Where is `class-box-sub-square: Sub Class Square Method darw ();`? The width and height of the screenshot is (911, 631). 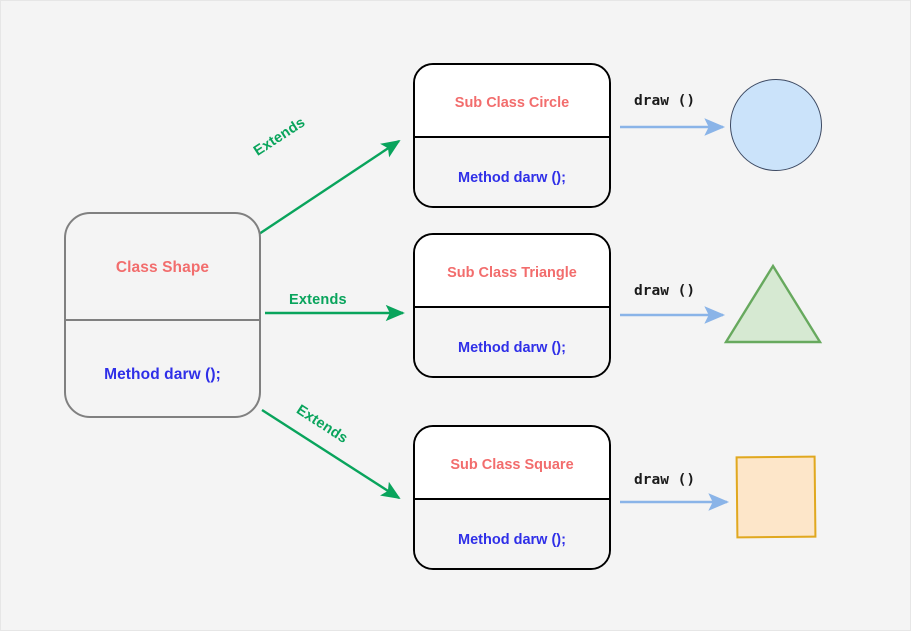 class-box-sub-square: Sub Class Square Method darw (); is located at coordinates (512, 497).